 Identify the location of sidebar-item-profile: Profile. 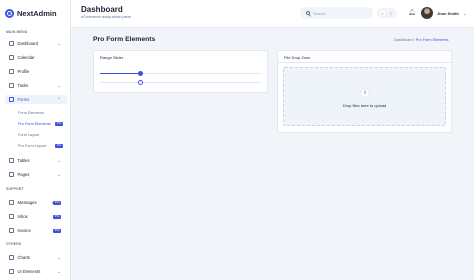
(36, 71).